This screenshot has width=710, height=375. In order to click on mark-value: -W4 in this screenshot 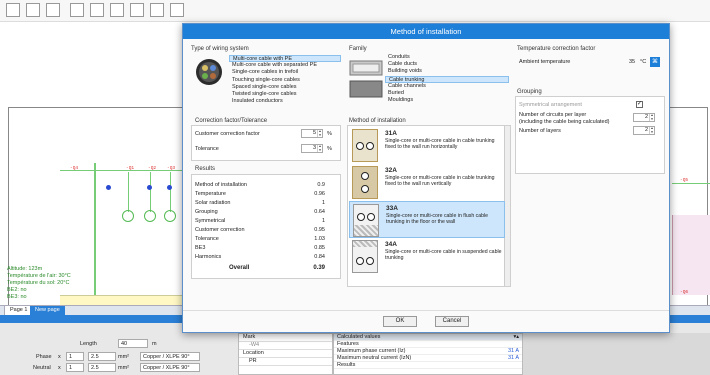, I will do `click(285, 346)`.